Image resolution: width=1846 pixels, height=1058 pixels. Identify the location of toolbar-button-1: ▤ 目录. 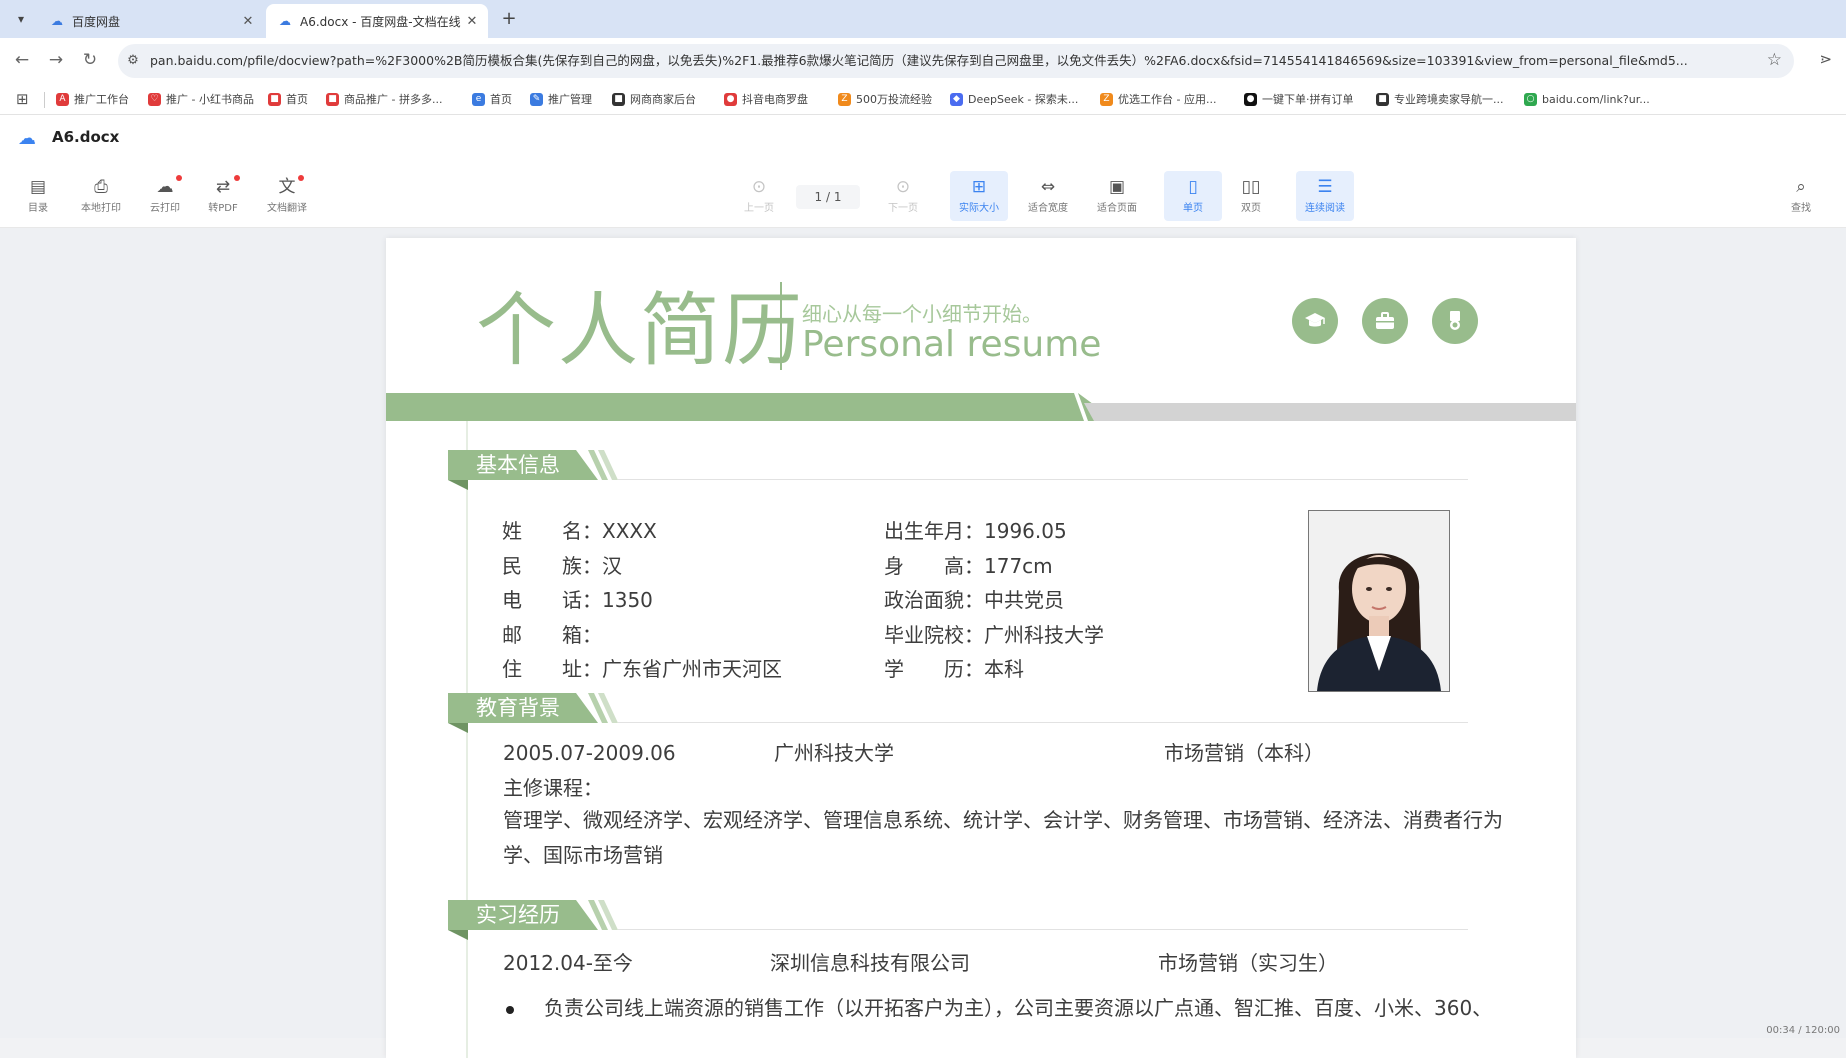
(38, 196).